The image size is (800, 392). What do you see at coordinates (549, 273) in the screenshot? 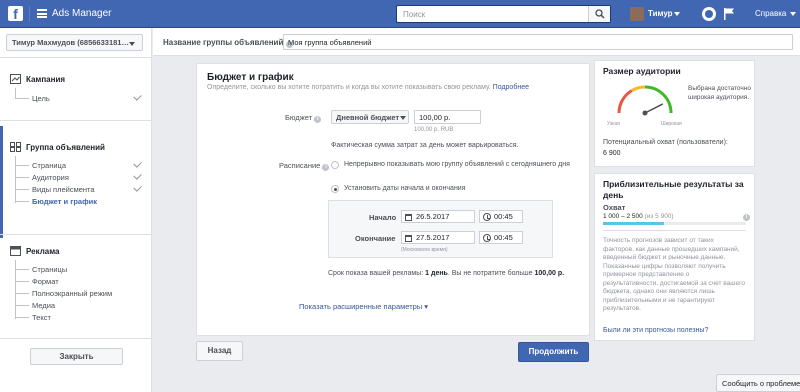
I see `duration-amount: 100,00 р.` at bounding box center [549, 273].